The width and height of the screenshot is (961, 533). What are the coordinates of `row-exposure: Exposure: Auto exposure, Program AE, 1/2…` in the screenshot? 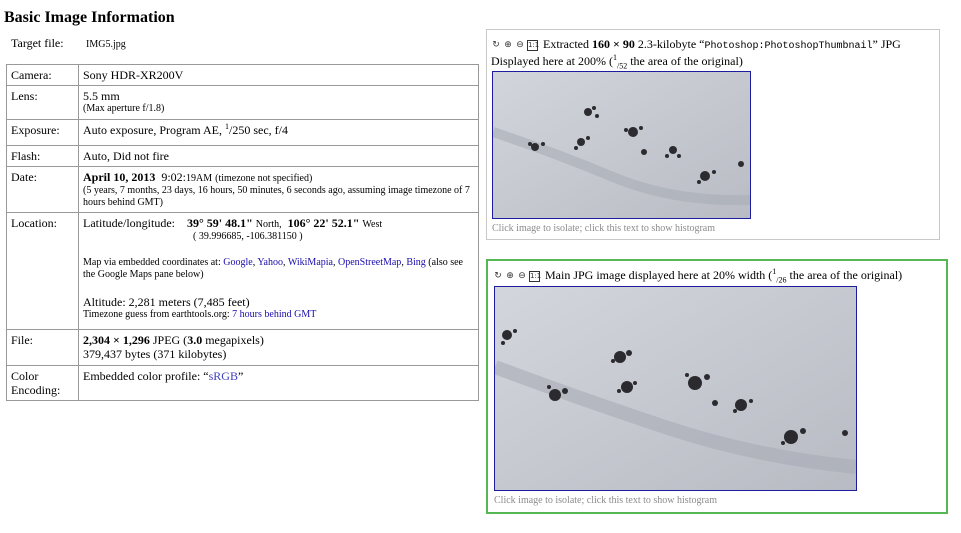 It's located at (242, 132).